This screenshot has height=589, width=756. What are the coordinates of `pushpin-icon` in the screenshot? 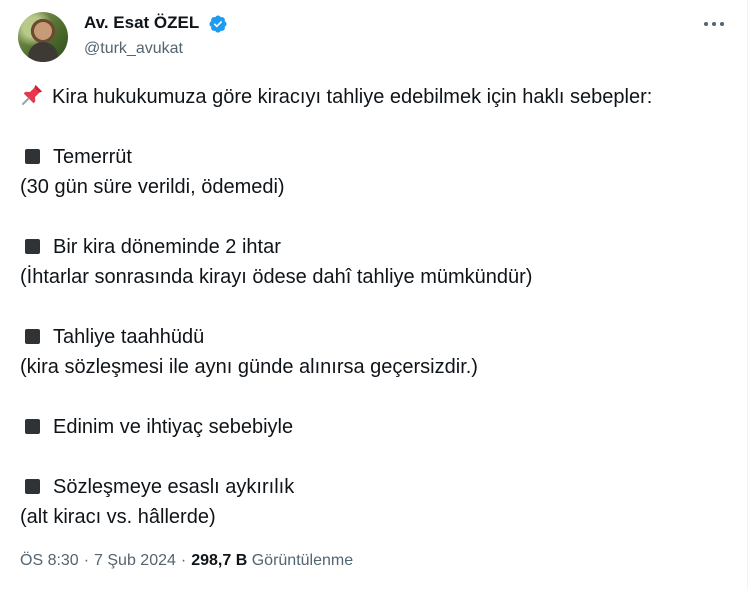 It's located at (32, 95).